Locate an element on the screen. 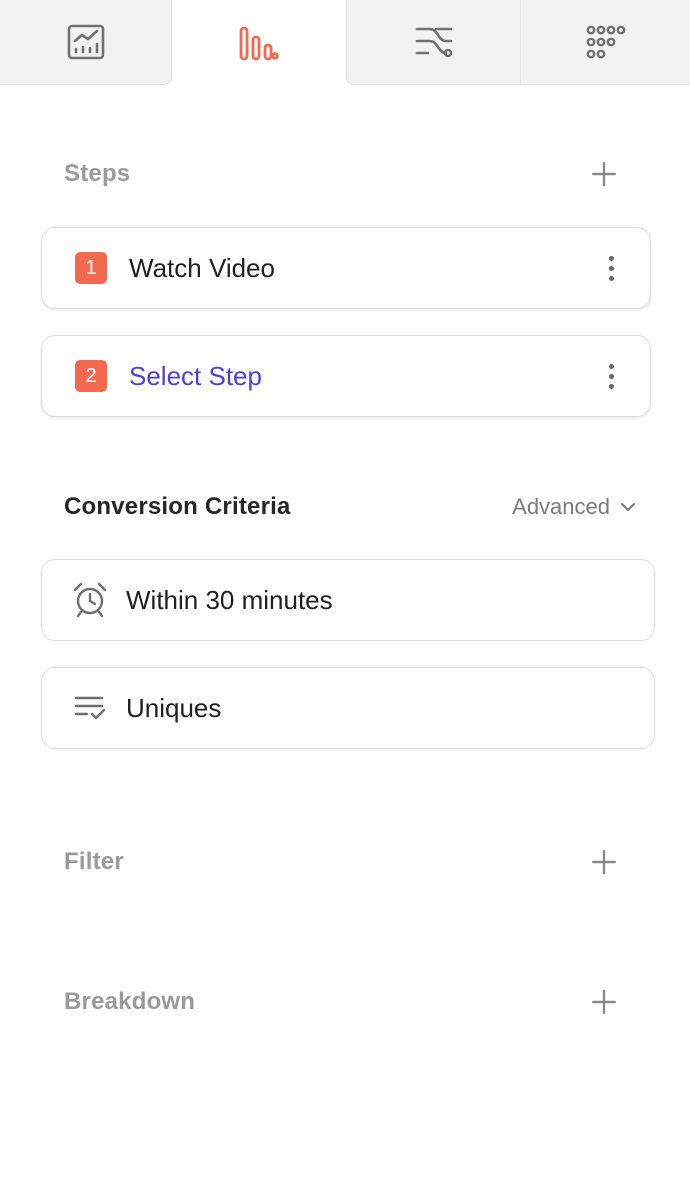 The height and width of the screenshot is (1198, 690). counting-method-label: Uniques is located at coordinates (174, 707).